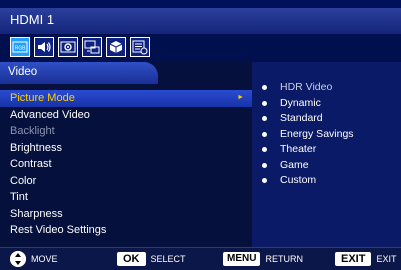 The image size is (401, 270). I want to click on dpad-icon, so click(18, 259).